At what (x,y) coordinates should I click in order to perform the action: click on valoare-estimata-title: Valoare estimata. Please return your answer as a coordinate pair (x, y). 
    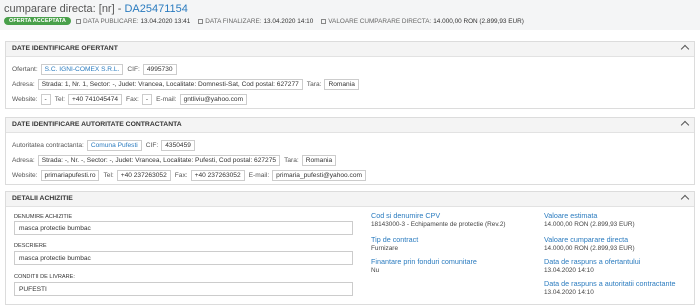
    Looking at the image, I should click on (571, 215).